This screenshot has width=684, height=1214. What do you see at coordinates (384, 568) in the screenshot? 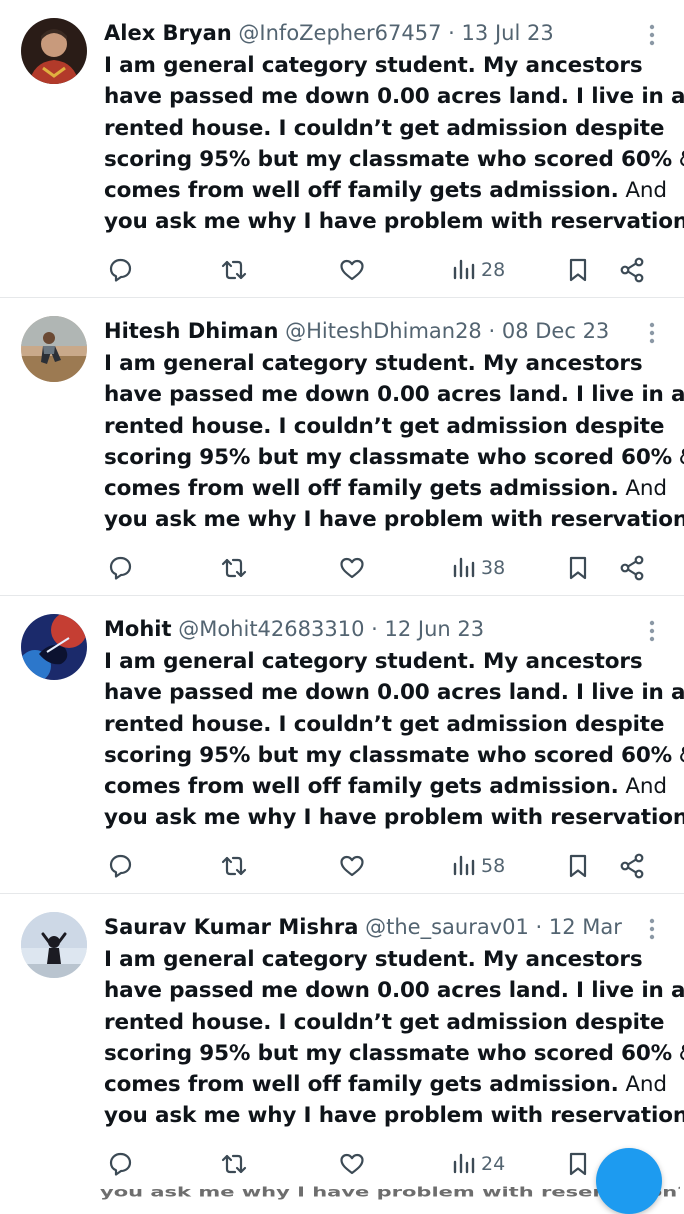
I see `tweet-actions: 38` at bounding box center [384, 568].